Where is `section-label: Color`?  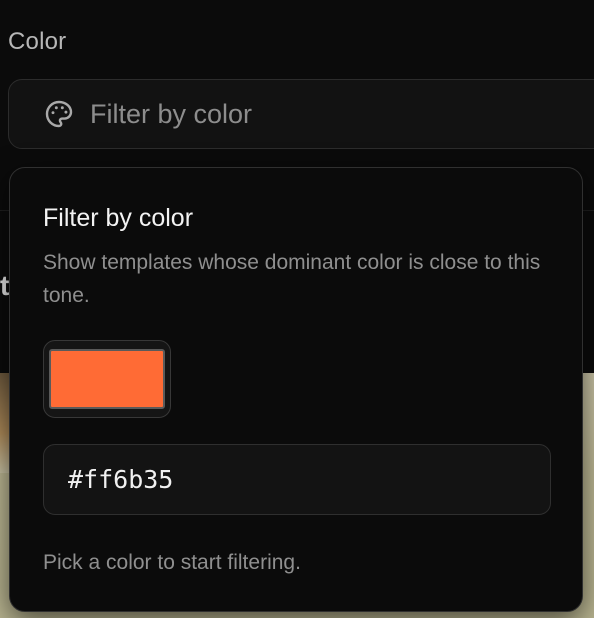 section-label: Color is located at coordinates (37, 41).